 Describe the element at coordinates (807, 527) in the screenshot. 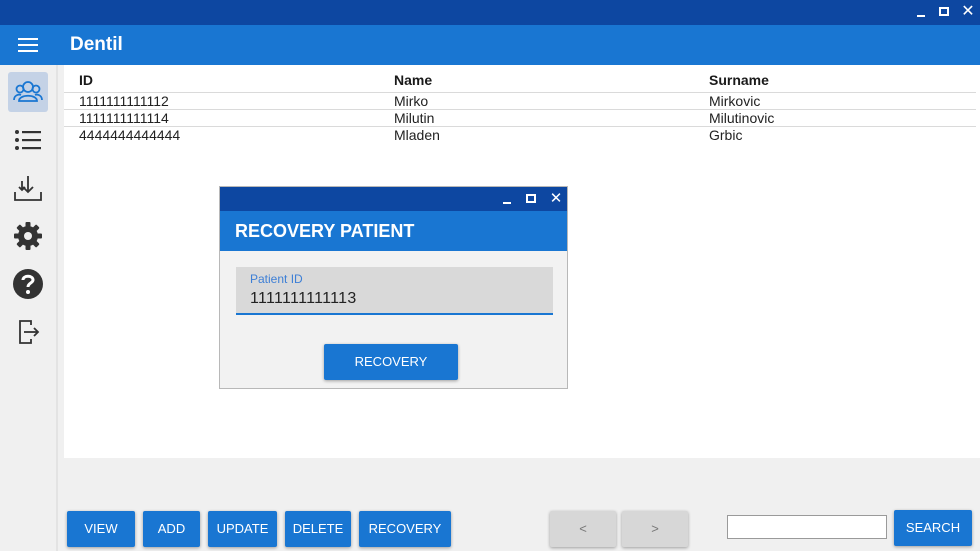

I see `search-input` at that location.